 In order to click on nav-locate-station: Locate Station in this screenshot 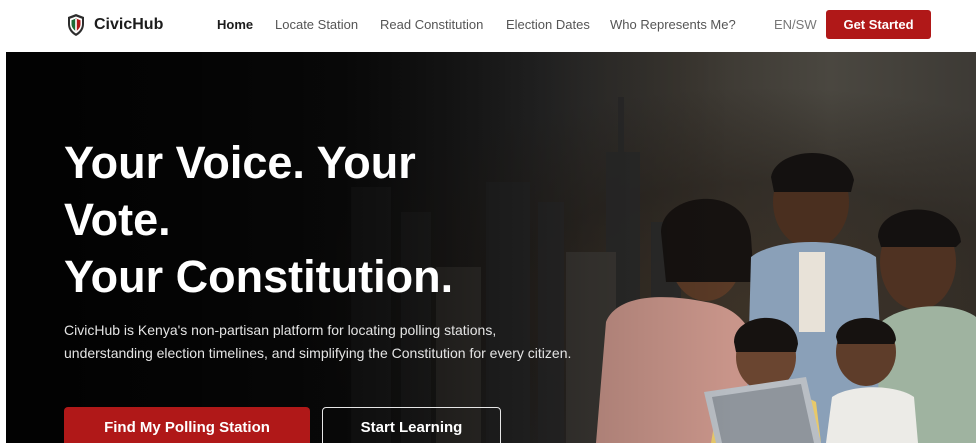, I will do `click(316, 24)`.